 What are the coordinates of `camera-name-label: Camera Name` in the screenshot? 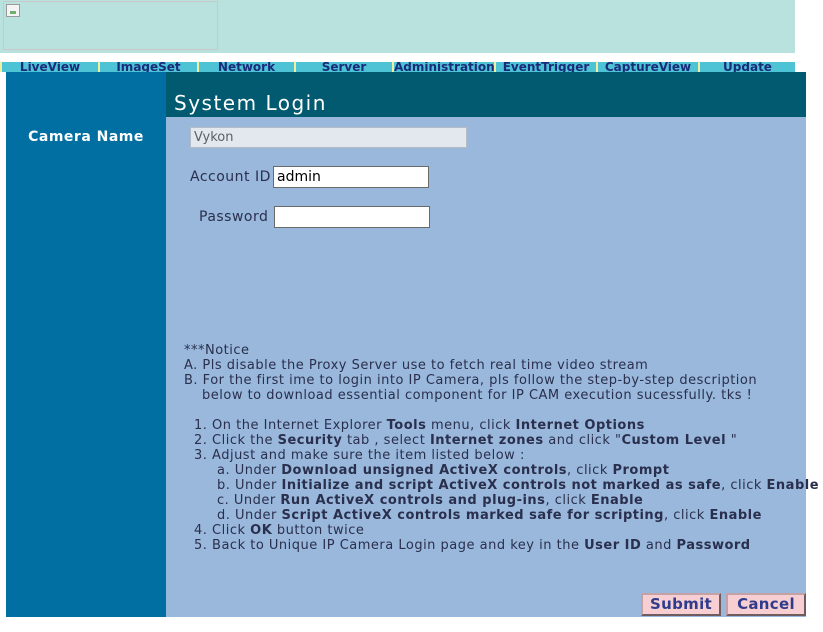 It's located at (86, 137).